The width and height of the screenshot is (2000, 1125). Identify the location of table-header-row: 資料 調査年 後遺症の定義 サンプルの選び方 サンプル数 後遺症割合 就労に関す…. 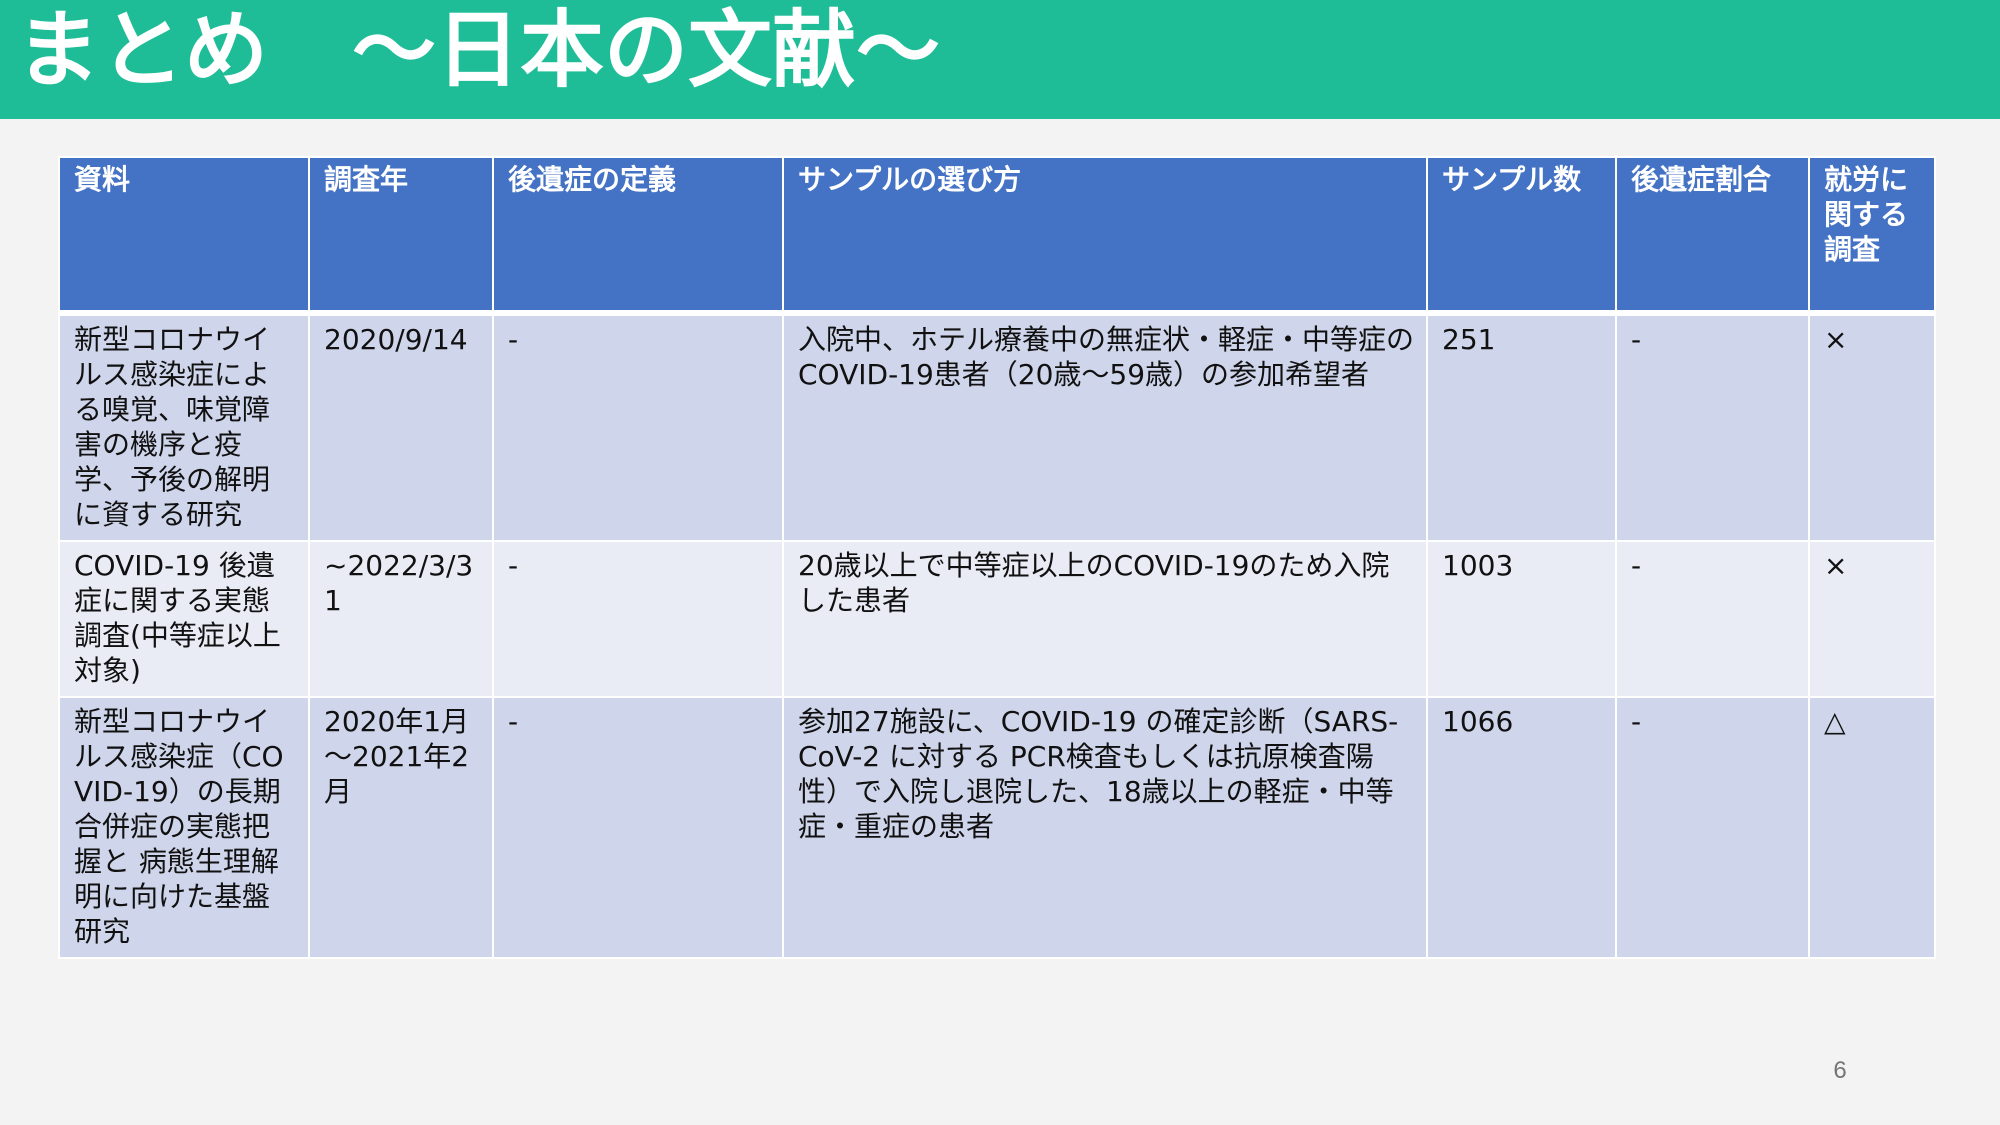
(997, 236).